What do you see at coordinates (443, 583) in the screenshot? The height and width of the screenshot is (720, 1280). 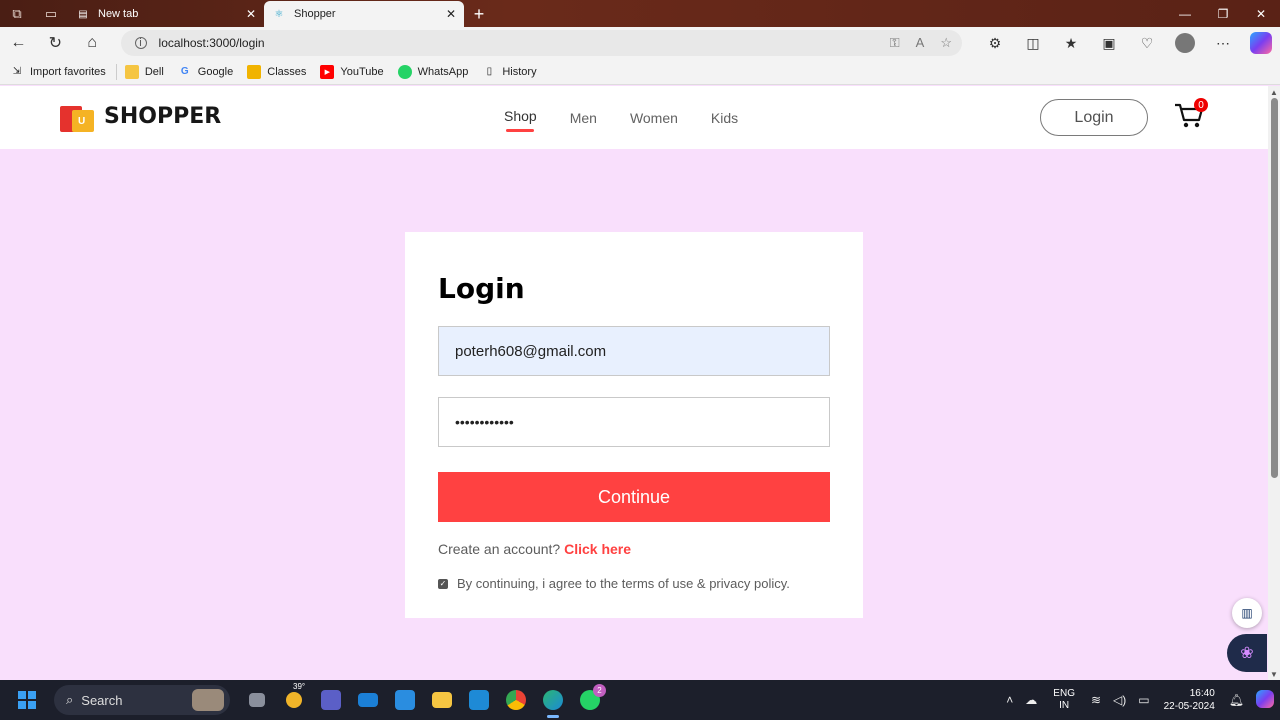 I see `terms-checkbox: ✓` at bounding box center [443, 583].